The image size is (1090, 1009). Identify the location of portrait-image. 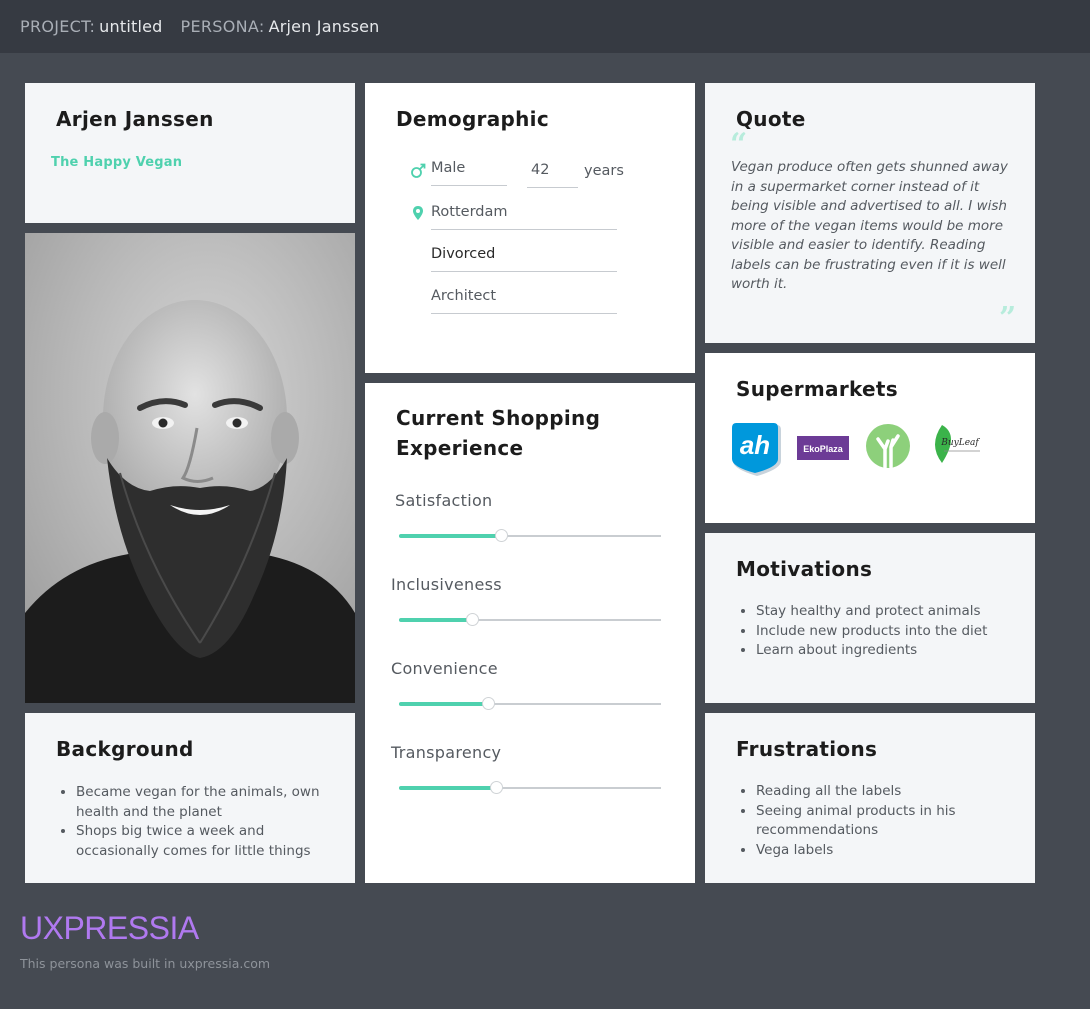
(190, 468).